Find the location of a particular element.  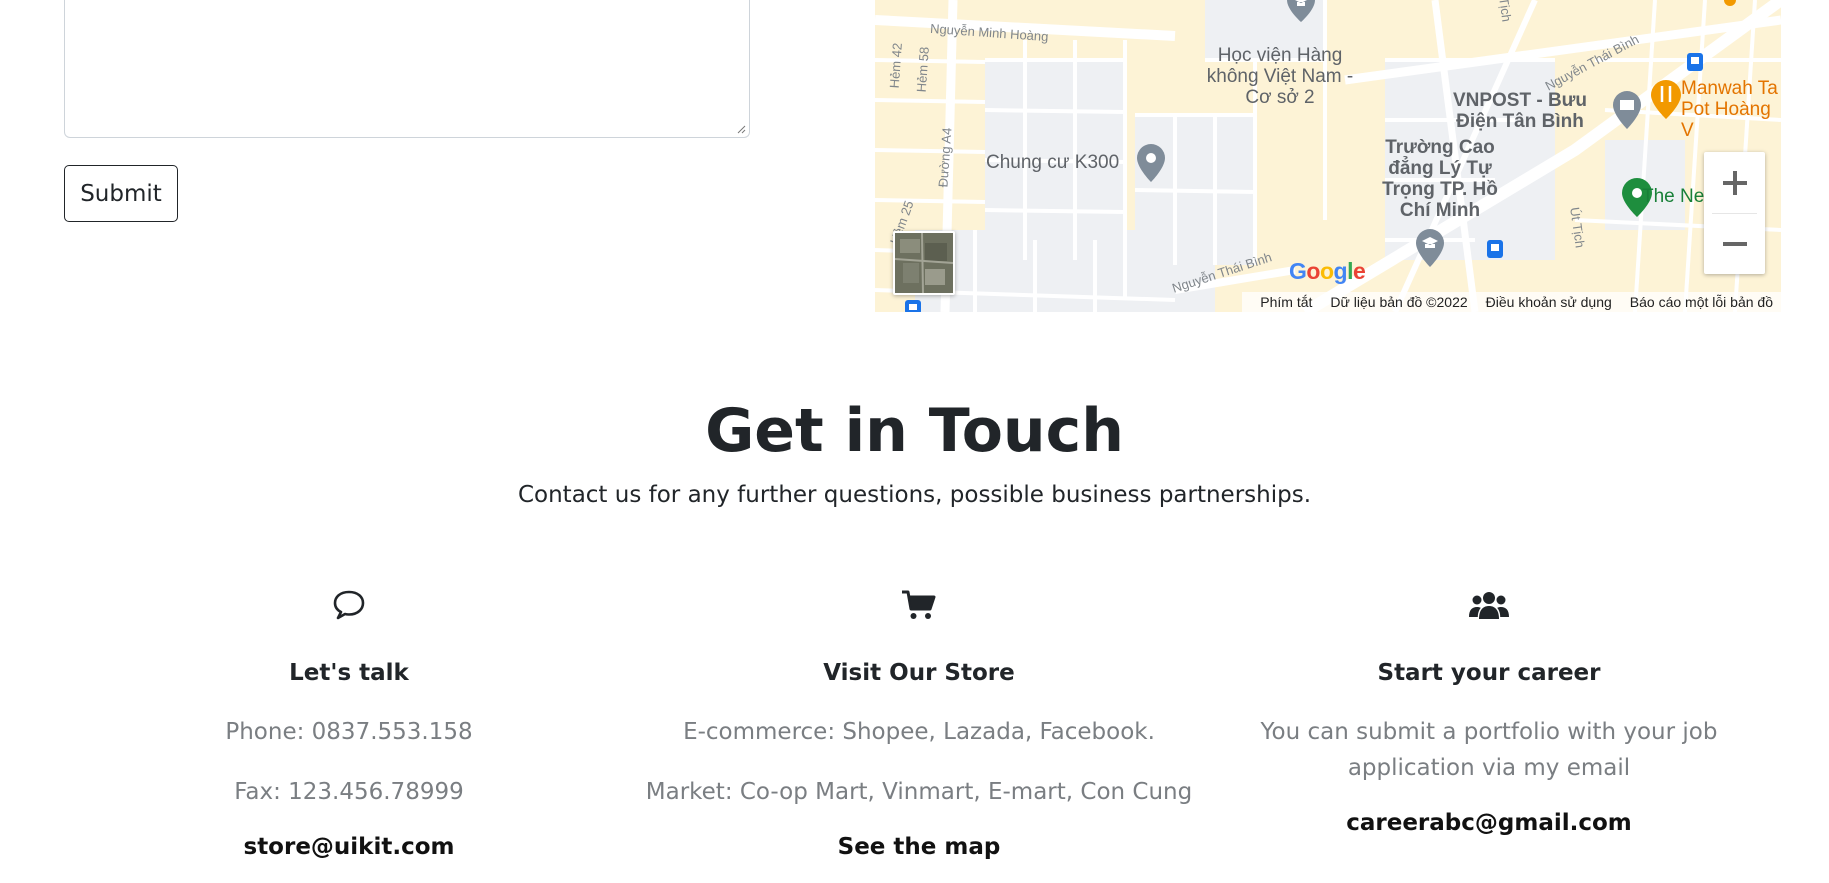

google-logo: Google is located at coordinates (1327, 271).